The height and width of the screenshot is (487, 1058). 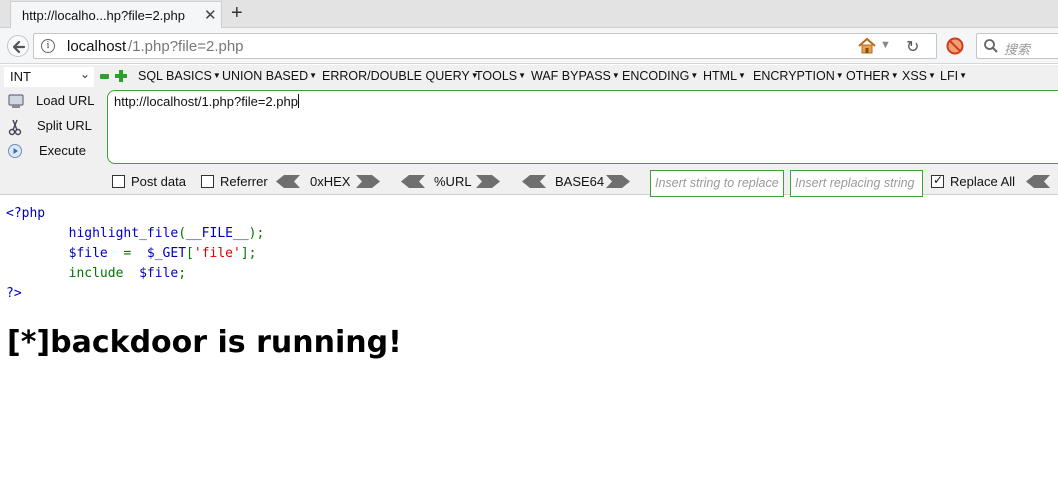 What do you see at coordinates (580, 181) in the screenshot?
I see `base64-label: BASE64` at bounding box center [580, 181].